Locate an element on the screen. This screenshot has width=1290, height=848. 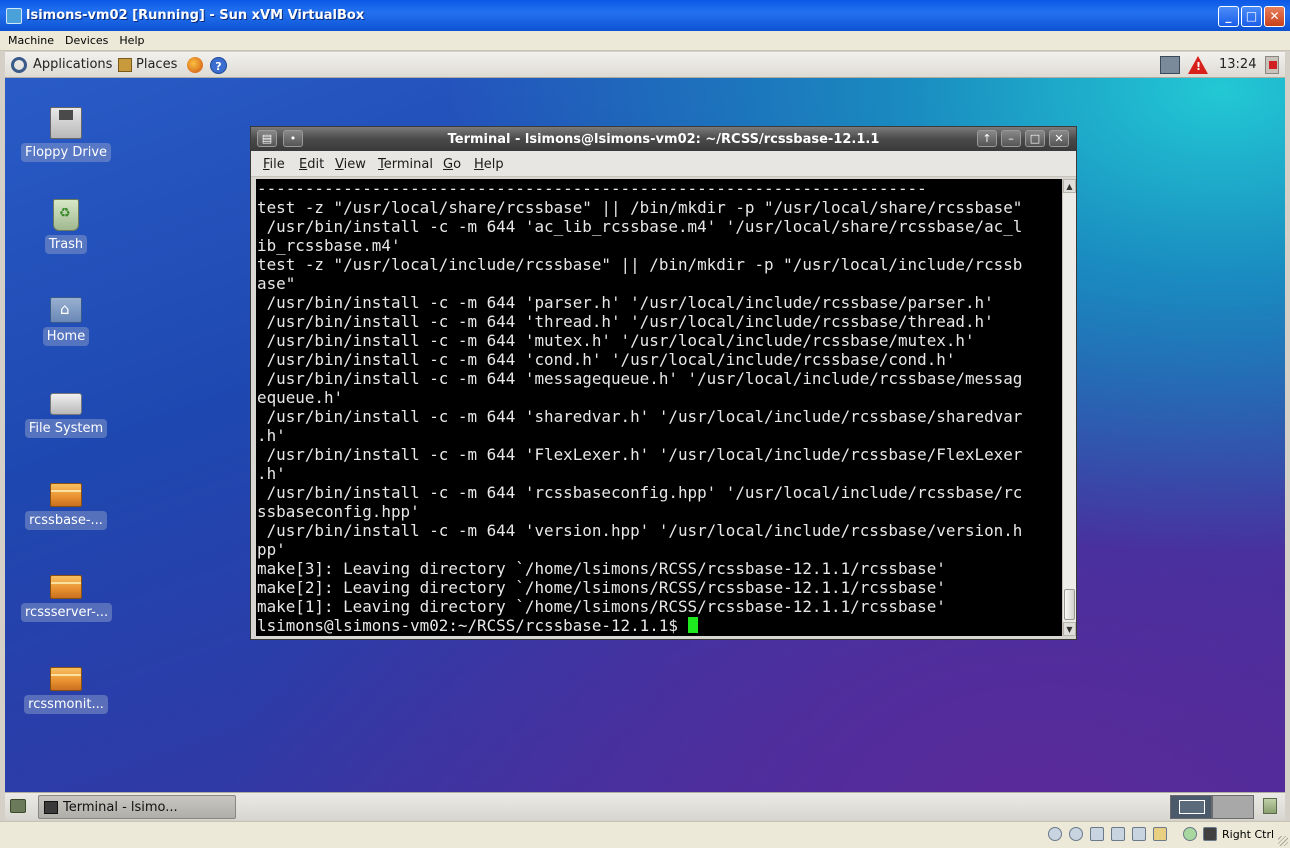
menu-file: File is located at coordinates (274, 164).